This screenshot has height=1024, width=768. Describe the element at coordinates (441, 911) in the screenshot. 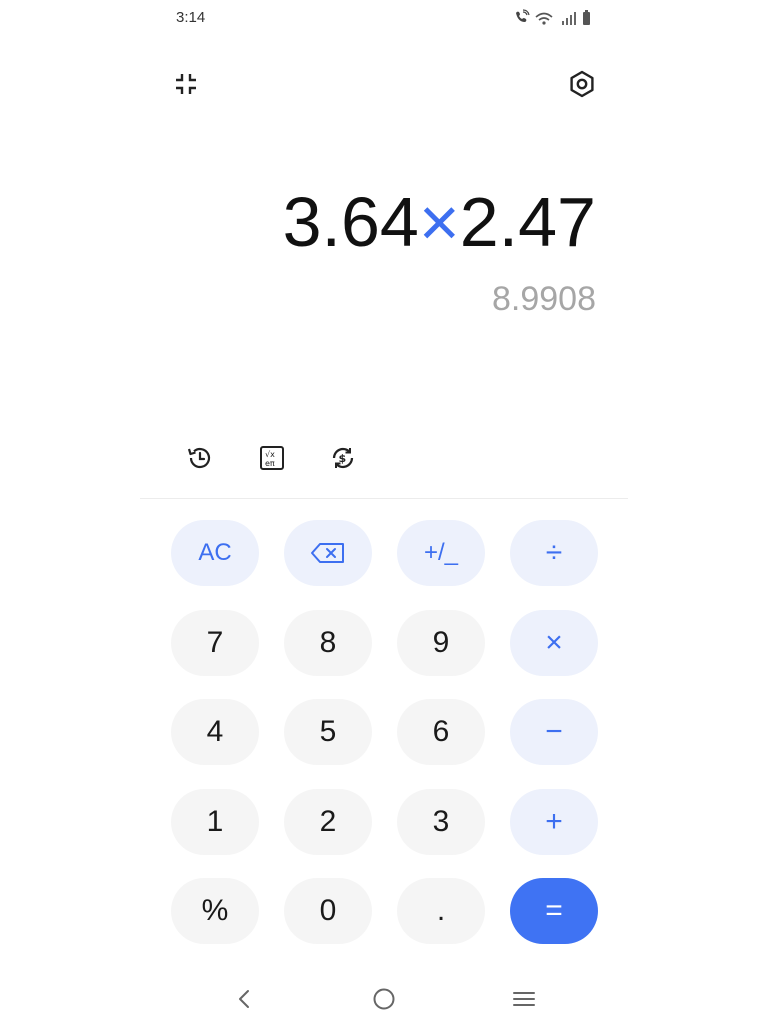

I see `decimal-button: .` at that location.